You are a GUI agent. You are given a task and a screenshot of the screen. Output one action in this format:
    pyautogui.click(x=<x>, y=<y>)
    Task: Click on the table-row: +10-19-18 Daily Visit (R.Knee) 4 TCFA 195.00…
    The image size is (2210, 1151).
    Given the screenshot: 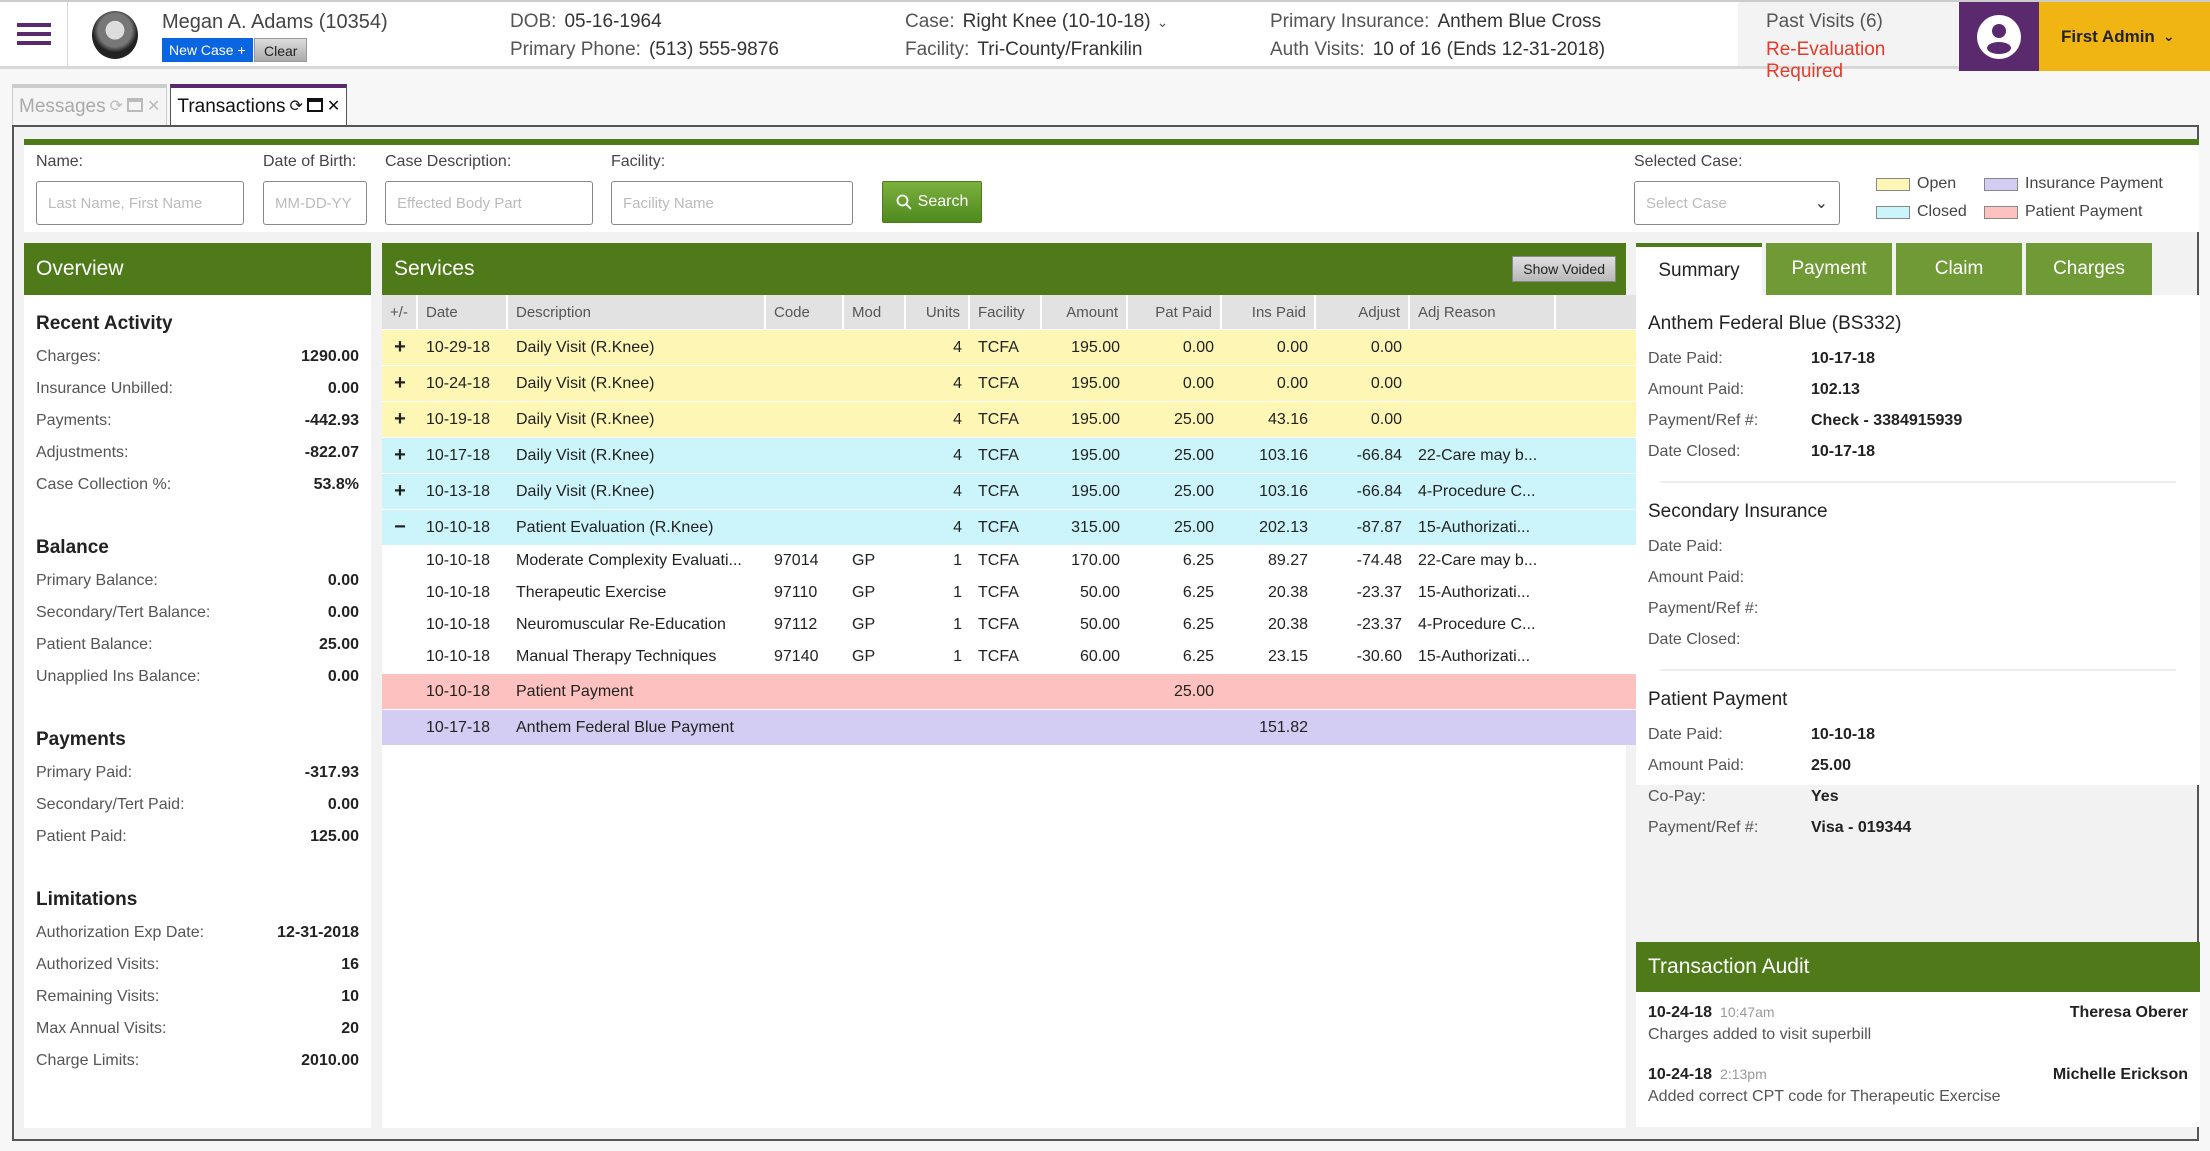 What is the action you would take?
    pyautogui.click(x=1053, y=419)
    